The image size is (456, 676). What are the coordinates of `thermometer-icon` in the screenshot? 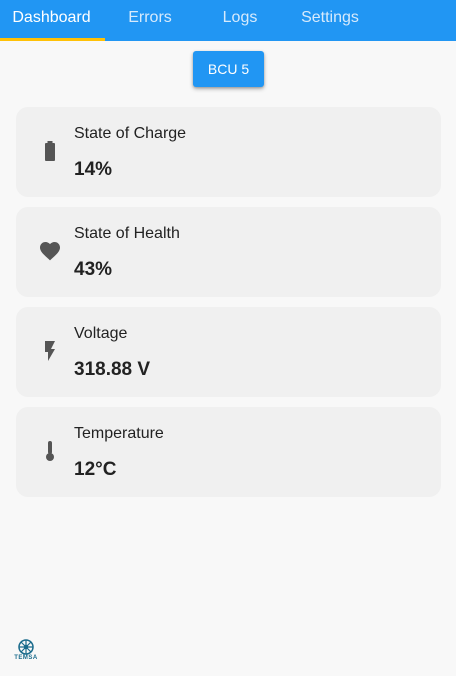 It's located at (50, 451).